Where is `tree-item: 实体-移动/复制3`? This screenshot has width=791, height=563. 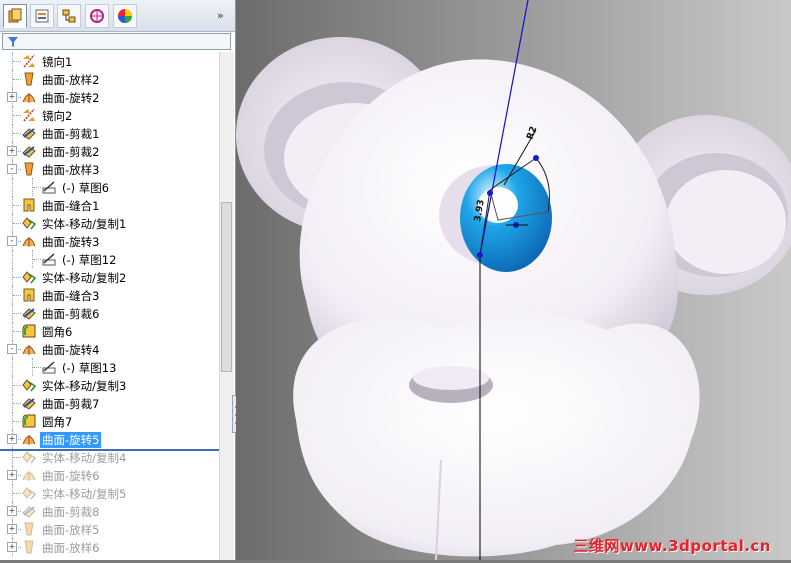 tree-item: 实体-移动/复制3 is located at coordinates (109, 385).